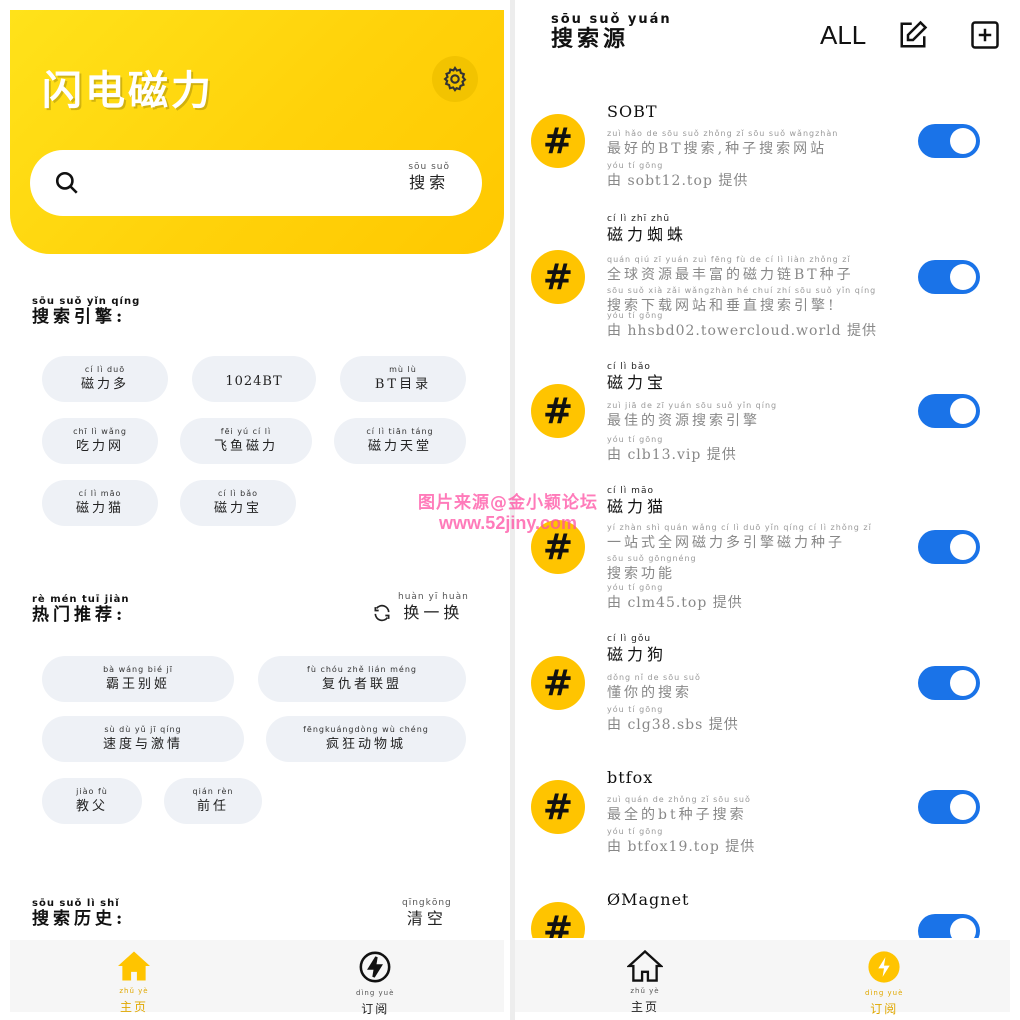 This screenshot has height=1020, width=1020. I want to click on chip-label: 霸王别姬, so click(137, 684).